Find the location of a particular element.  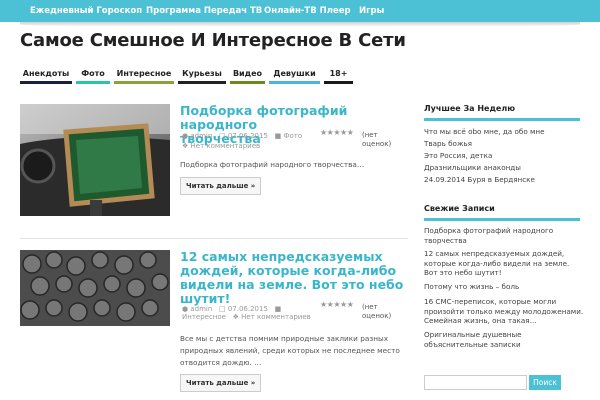

coins-photo is located at coordinates (95, 288).